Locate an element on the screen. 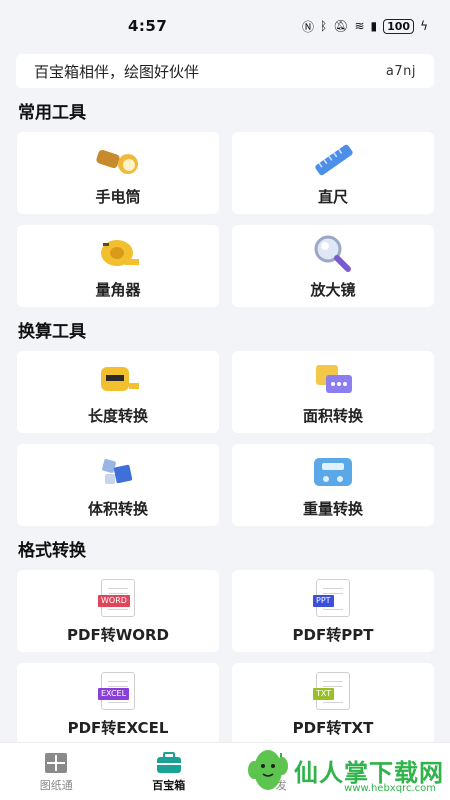  tool-label: 重量转换 is located at coordinates (332, 508).